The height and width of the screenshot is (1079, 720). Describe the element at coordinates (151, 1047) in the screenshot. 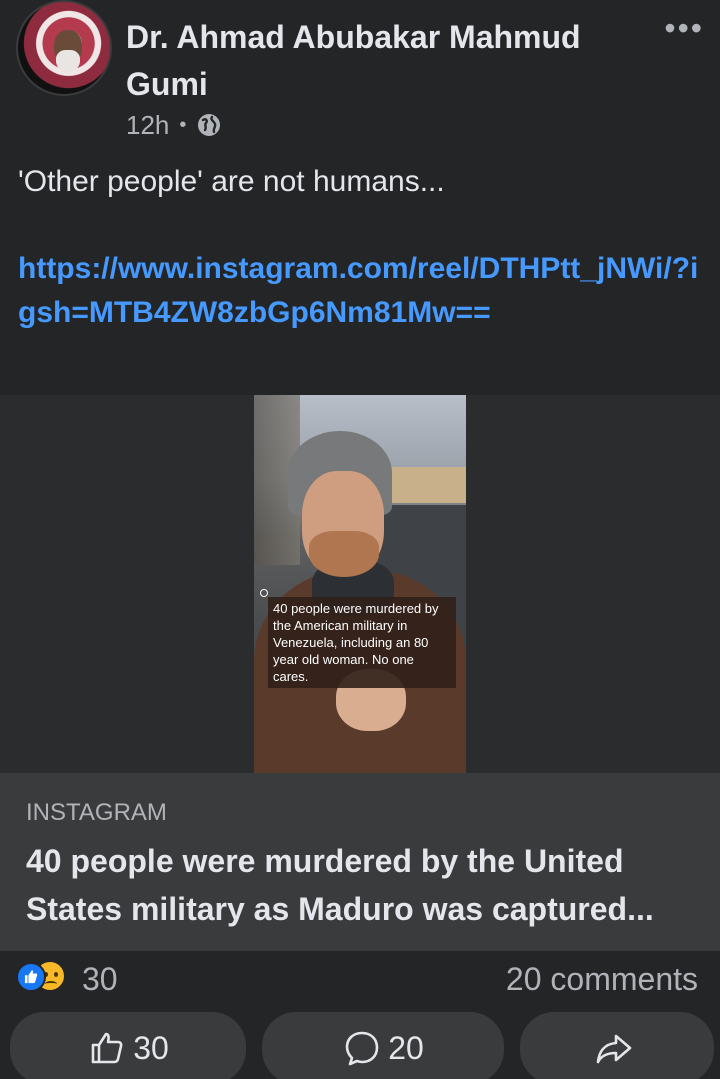

I see `like-count: 30` at that location.